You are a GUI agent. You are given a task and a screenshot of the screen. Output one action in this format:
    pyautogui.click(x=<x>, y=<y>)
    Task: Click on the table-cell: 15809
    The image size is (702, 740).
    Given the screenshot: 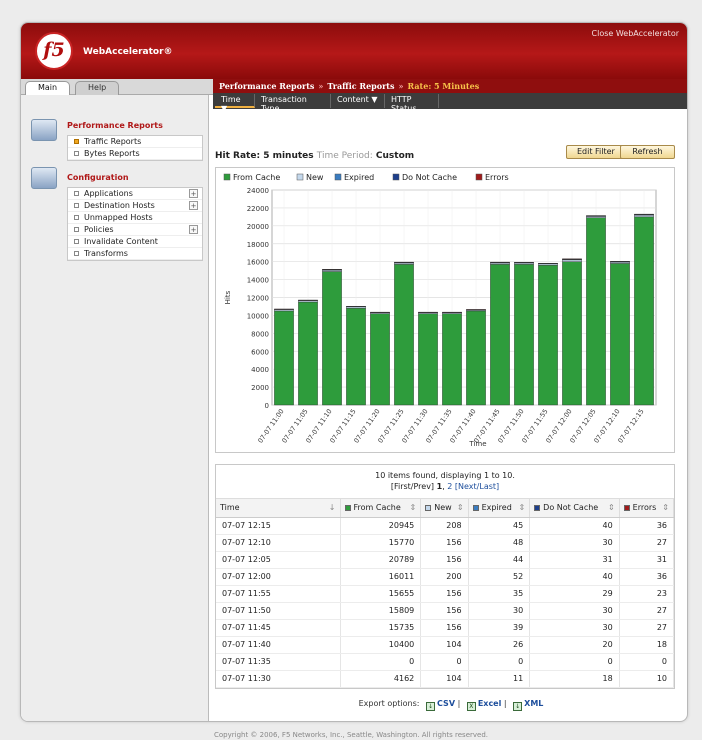 What is the action you would take?
    pyautogui.click(x=381, y=611)
    